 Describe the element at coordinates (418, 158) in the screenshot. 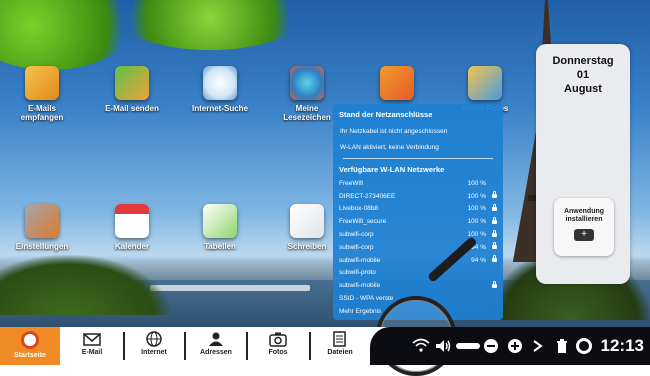

I see `divider` at that location.